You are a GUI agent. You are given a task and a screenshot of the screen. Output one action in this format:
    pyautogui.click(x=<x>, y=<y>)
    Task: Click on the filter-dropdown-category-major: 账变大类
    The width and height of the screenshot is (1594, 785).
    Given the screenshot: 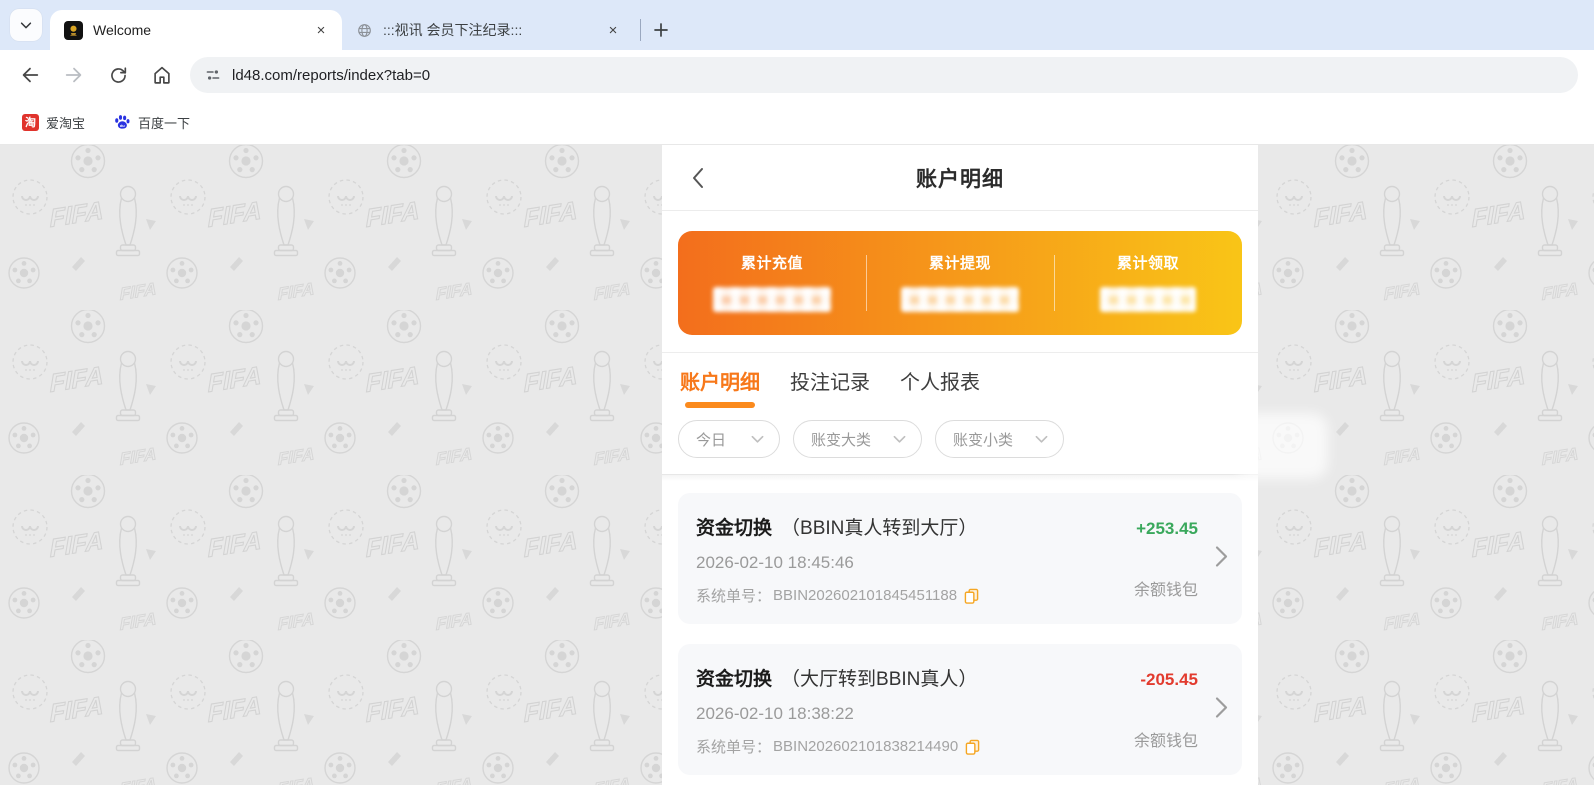 What is the action you would take?
    pyautogui.click(x=858, y=439)
    